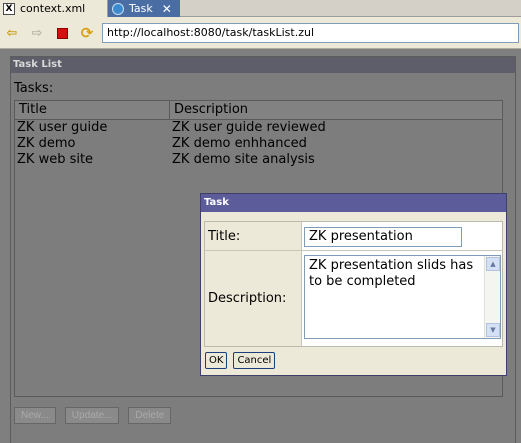 This screenshot has width=521, height=443. What do you see at coordinates (62, 33) in the screenshot?
I see `stop-icon` at bounding box center [62, 33].